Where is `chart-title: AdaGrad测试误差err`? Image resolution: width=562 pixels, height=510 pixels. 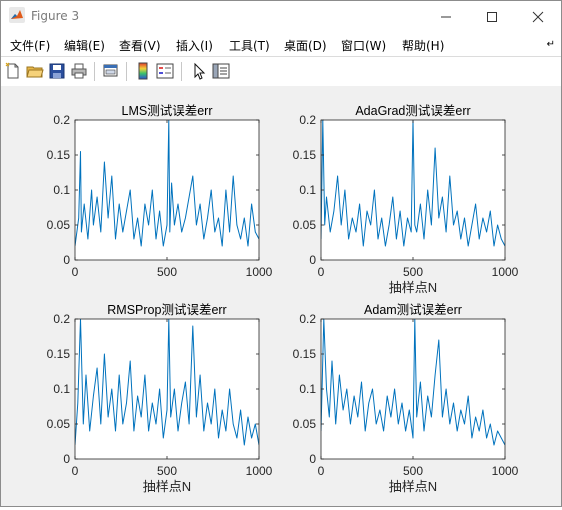 chart-title: AdaGrad测试误差err is located at coordinates (412, 110).